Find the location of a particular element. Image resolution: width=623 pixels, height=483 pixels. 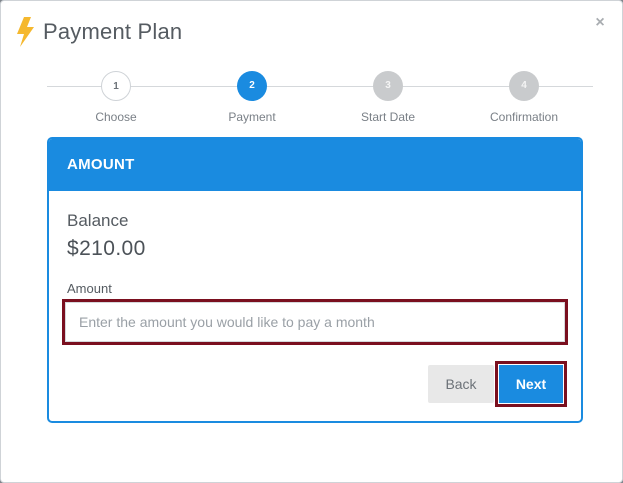

step-number: 4 is located at coordinates (524, 86).